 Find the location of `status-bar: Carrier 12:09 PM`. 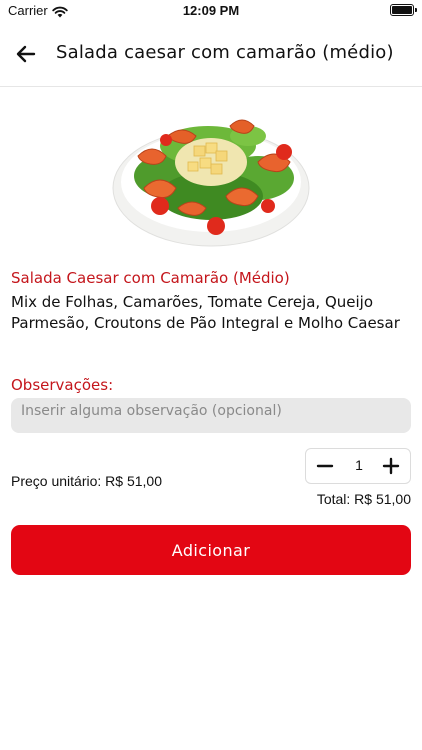

status-bar: Carrier 12:09 PM is located at coordinates (211, 11).